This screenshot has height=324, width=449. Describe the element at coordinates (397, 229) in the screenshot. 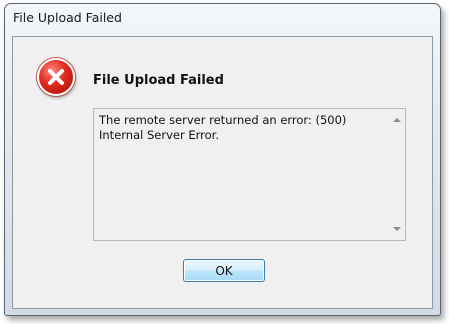

I see `scroll-down-arrow-icon` at that location.